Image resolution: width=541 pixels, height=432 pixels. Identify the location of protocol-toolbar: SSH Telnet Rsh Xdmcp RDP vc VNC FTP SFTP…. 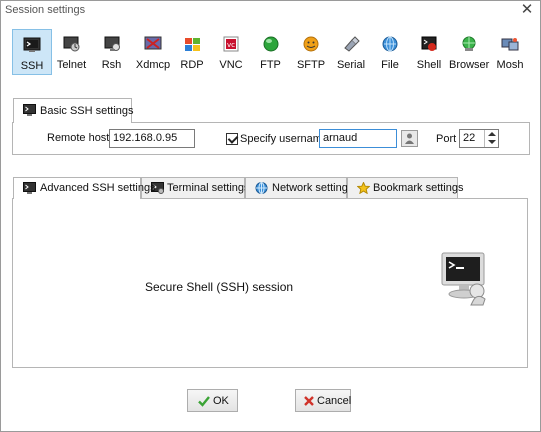
(271, 53).